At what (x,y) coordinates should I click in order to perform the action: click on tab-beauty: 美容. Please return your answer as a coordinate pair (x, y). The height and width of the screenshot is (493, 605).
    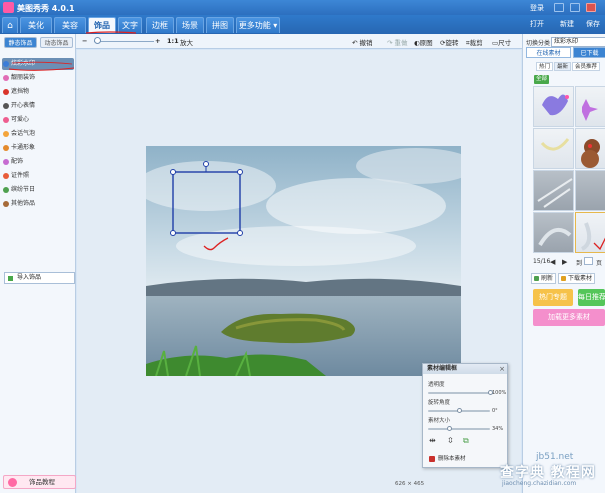
    Looking at the image, I should click on (70, 25).